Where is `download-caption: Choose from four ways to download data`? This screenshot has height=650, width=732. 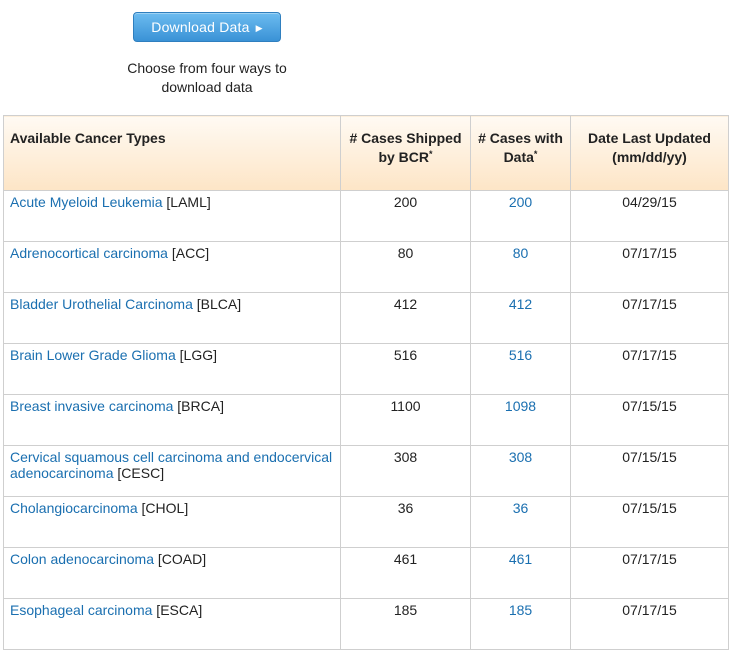 download-caption: Choose from four ways to download data is located at coordinates (207, 78).